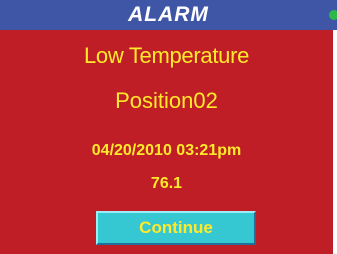 This screenshot has width=337, height=254. Describe the element at coordinates (333, 15) in the screenshot. I see `status-led-icon` at that location.